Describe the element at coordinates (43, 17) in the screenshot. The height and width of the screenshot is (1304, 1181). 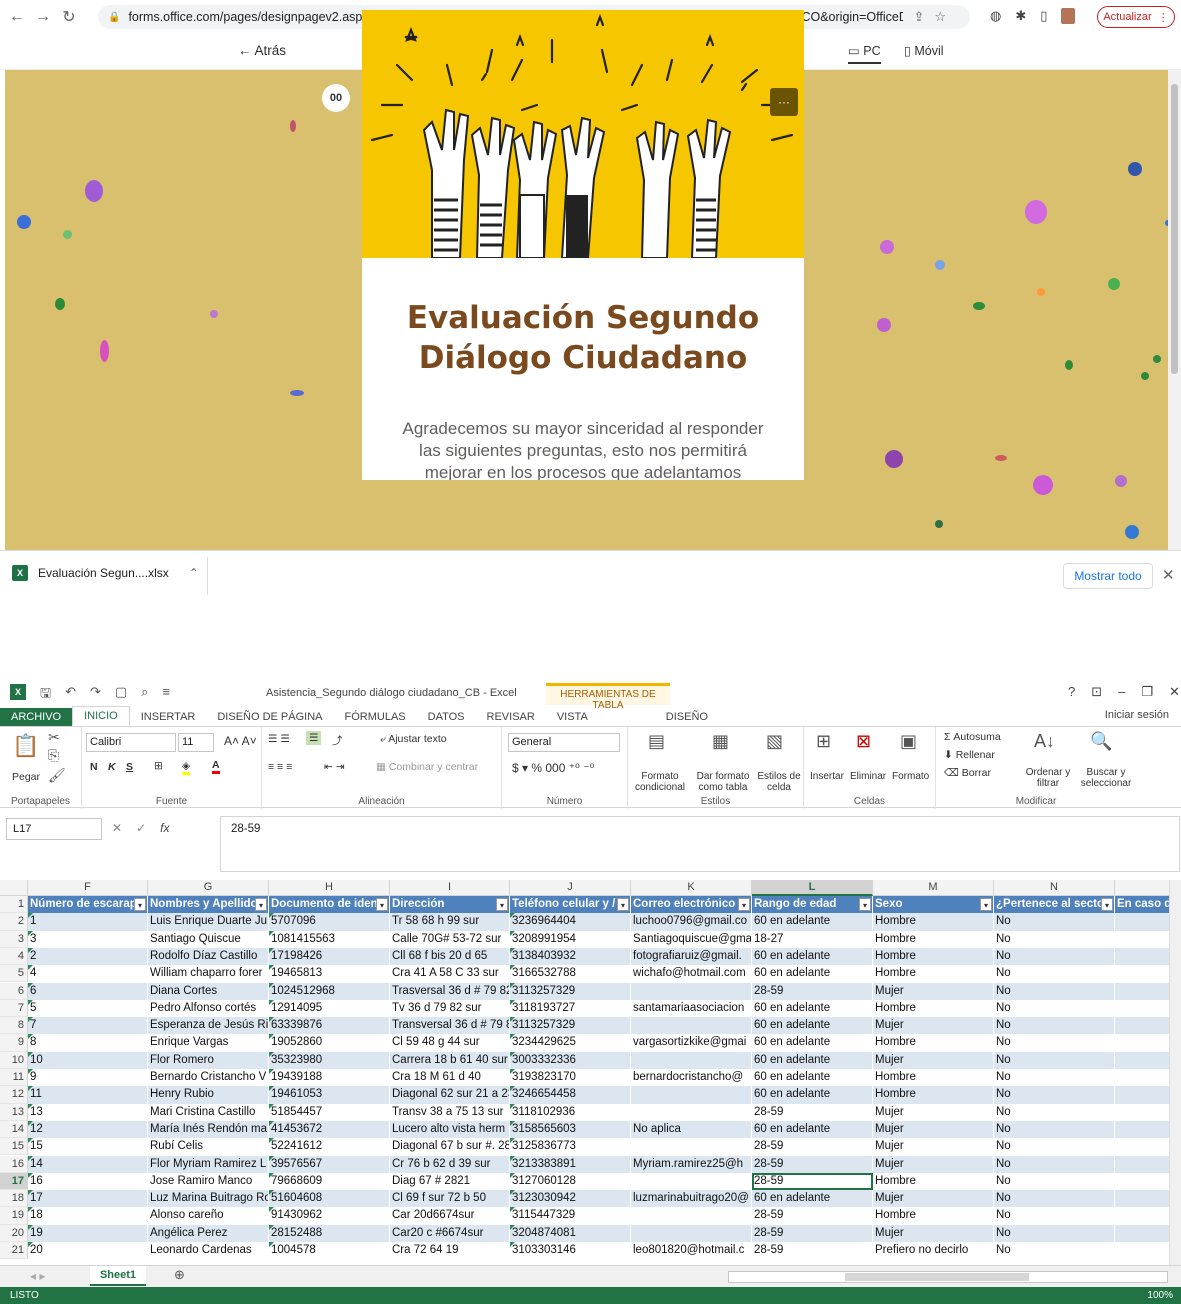
I see `forward-arrow-icon: →` at that location.